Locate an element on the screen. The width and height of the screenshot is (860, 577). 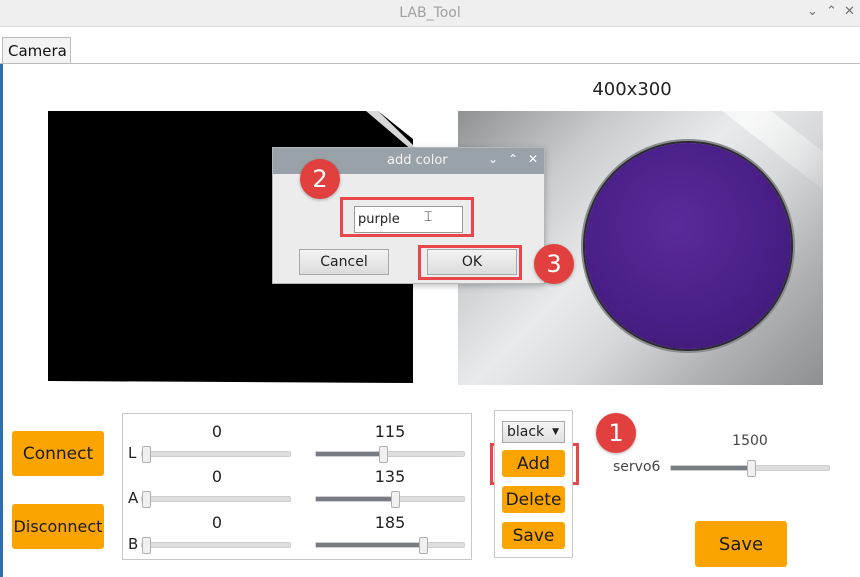
connect-button: Connect is located at coordinates (58, 453).